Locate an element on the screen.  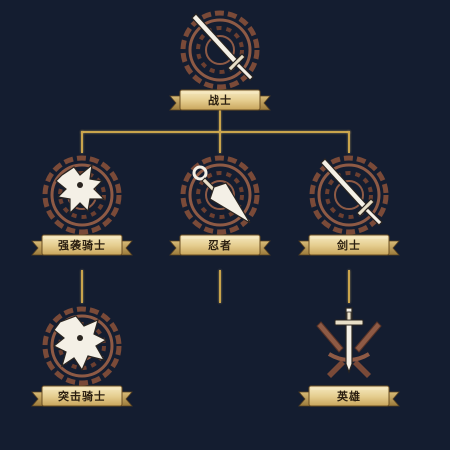
job-name-banner: 英雄 is located at coordinates (349, 396).